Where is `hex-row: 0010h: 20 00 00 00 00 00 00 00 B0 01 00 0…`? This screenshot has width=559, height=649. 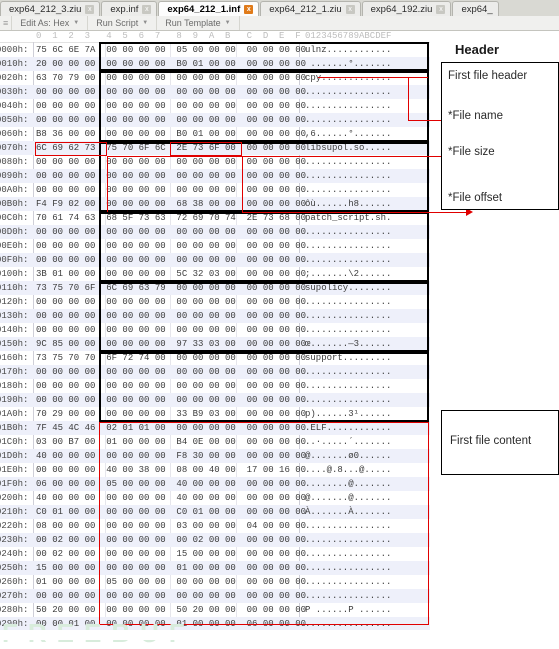 hex-row: 0010h: 20 00 00 00 00 00 00 00 B0 01 00 0… is located at coordinates (215, 64).